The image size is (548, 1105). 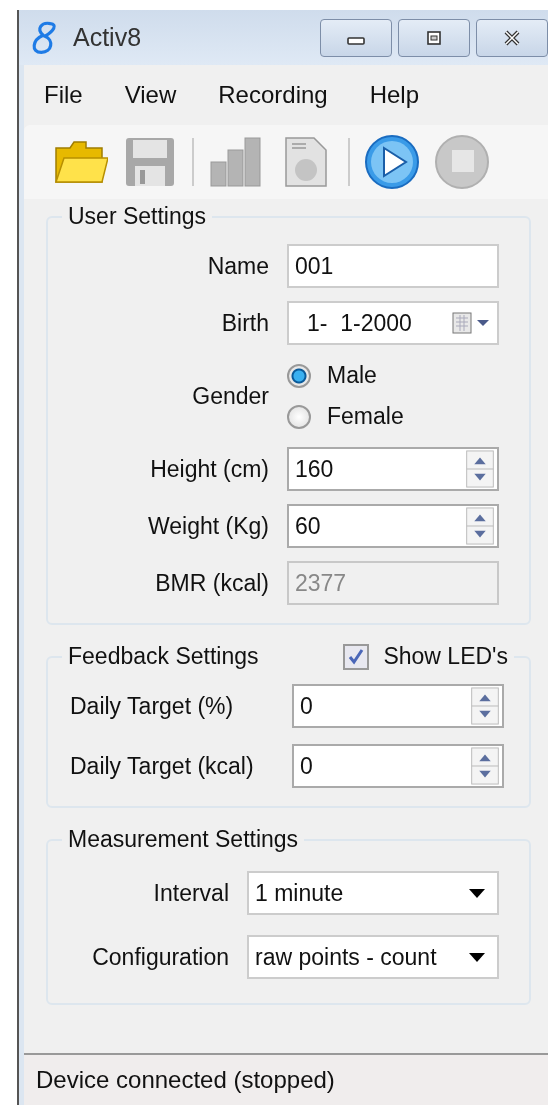 I want to click on dropdown: raw points - count, so click(x=373, y=957).